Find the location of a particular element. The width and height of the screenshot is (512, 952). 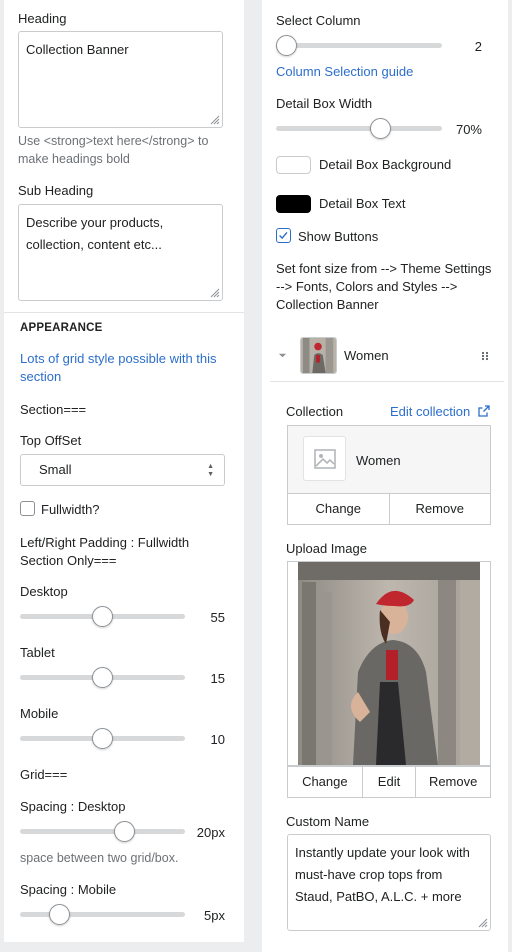

block-header-women: Women is located at coordinates (385, 357).